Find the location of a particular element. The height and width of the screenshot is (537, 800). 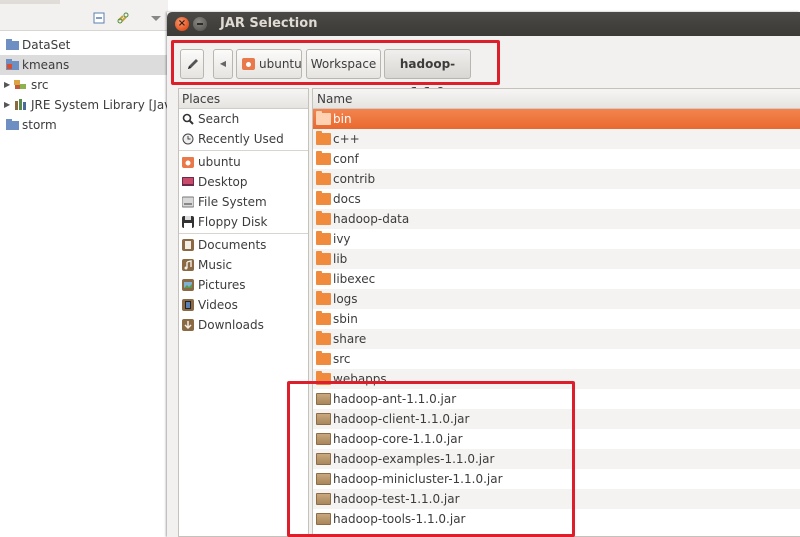

crumb-hadoop-1-1-0: hadoop-1.1.0 is located at coordinates (427, 74).